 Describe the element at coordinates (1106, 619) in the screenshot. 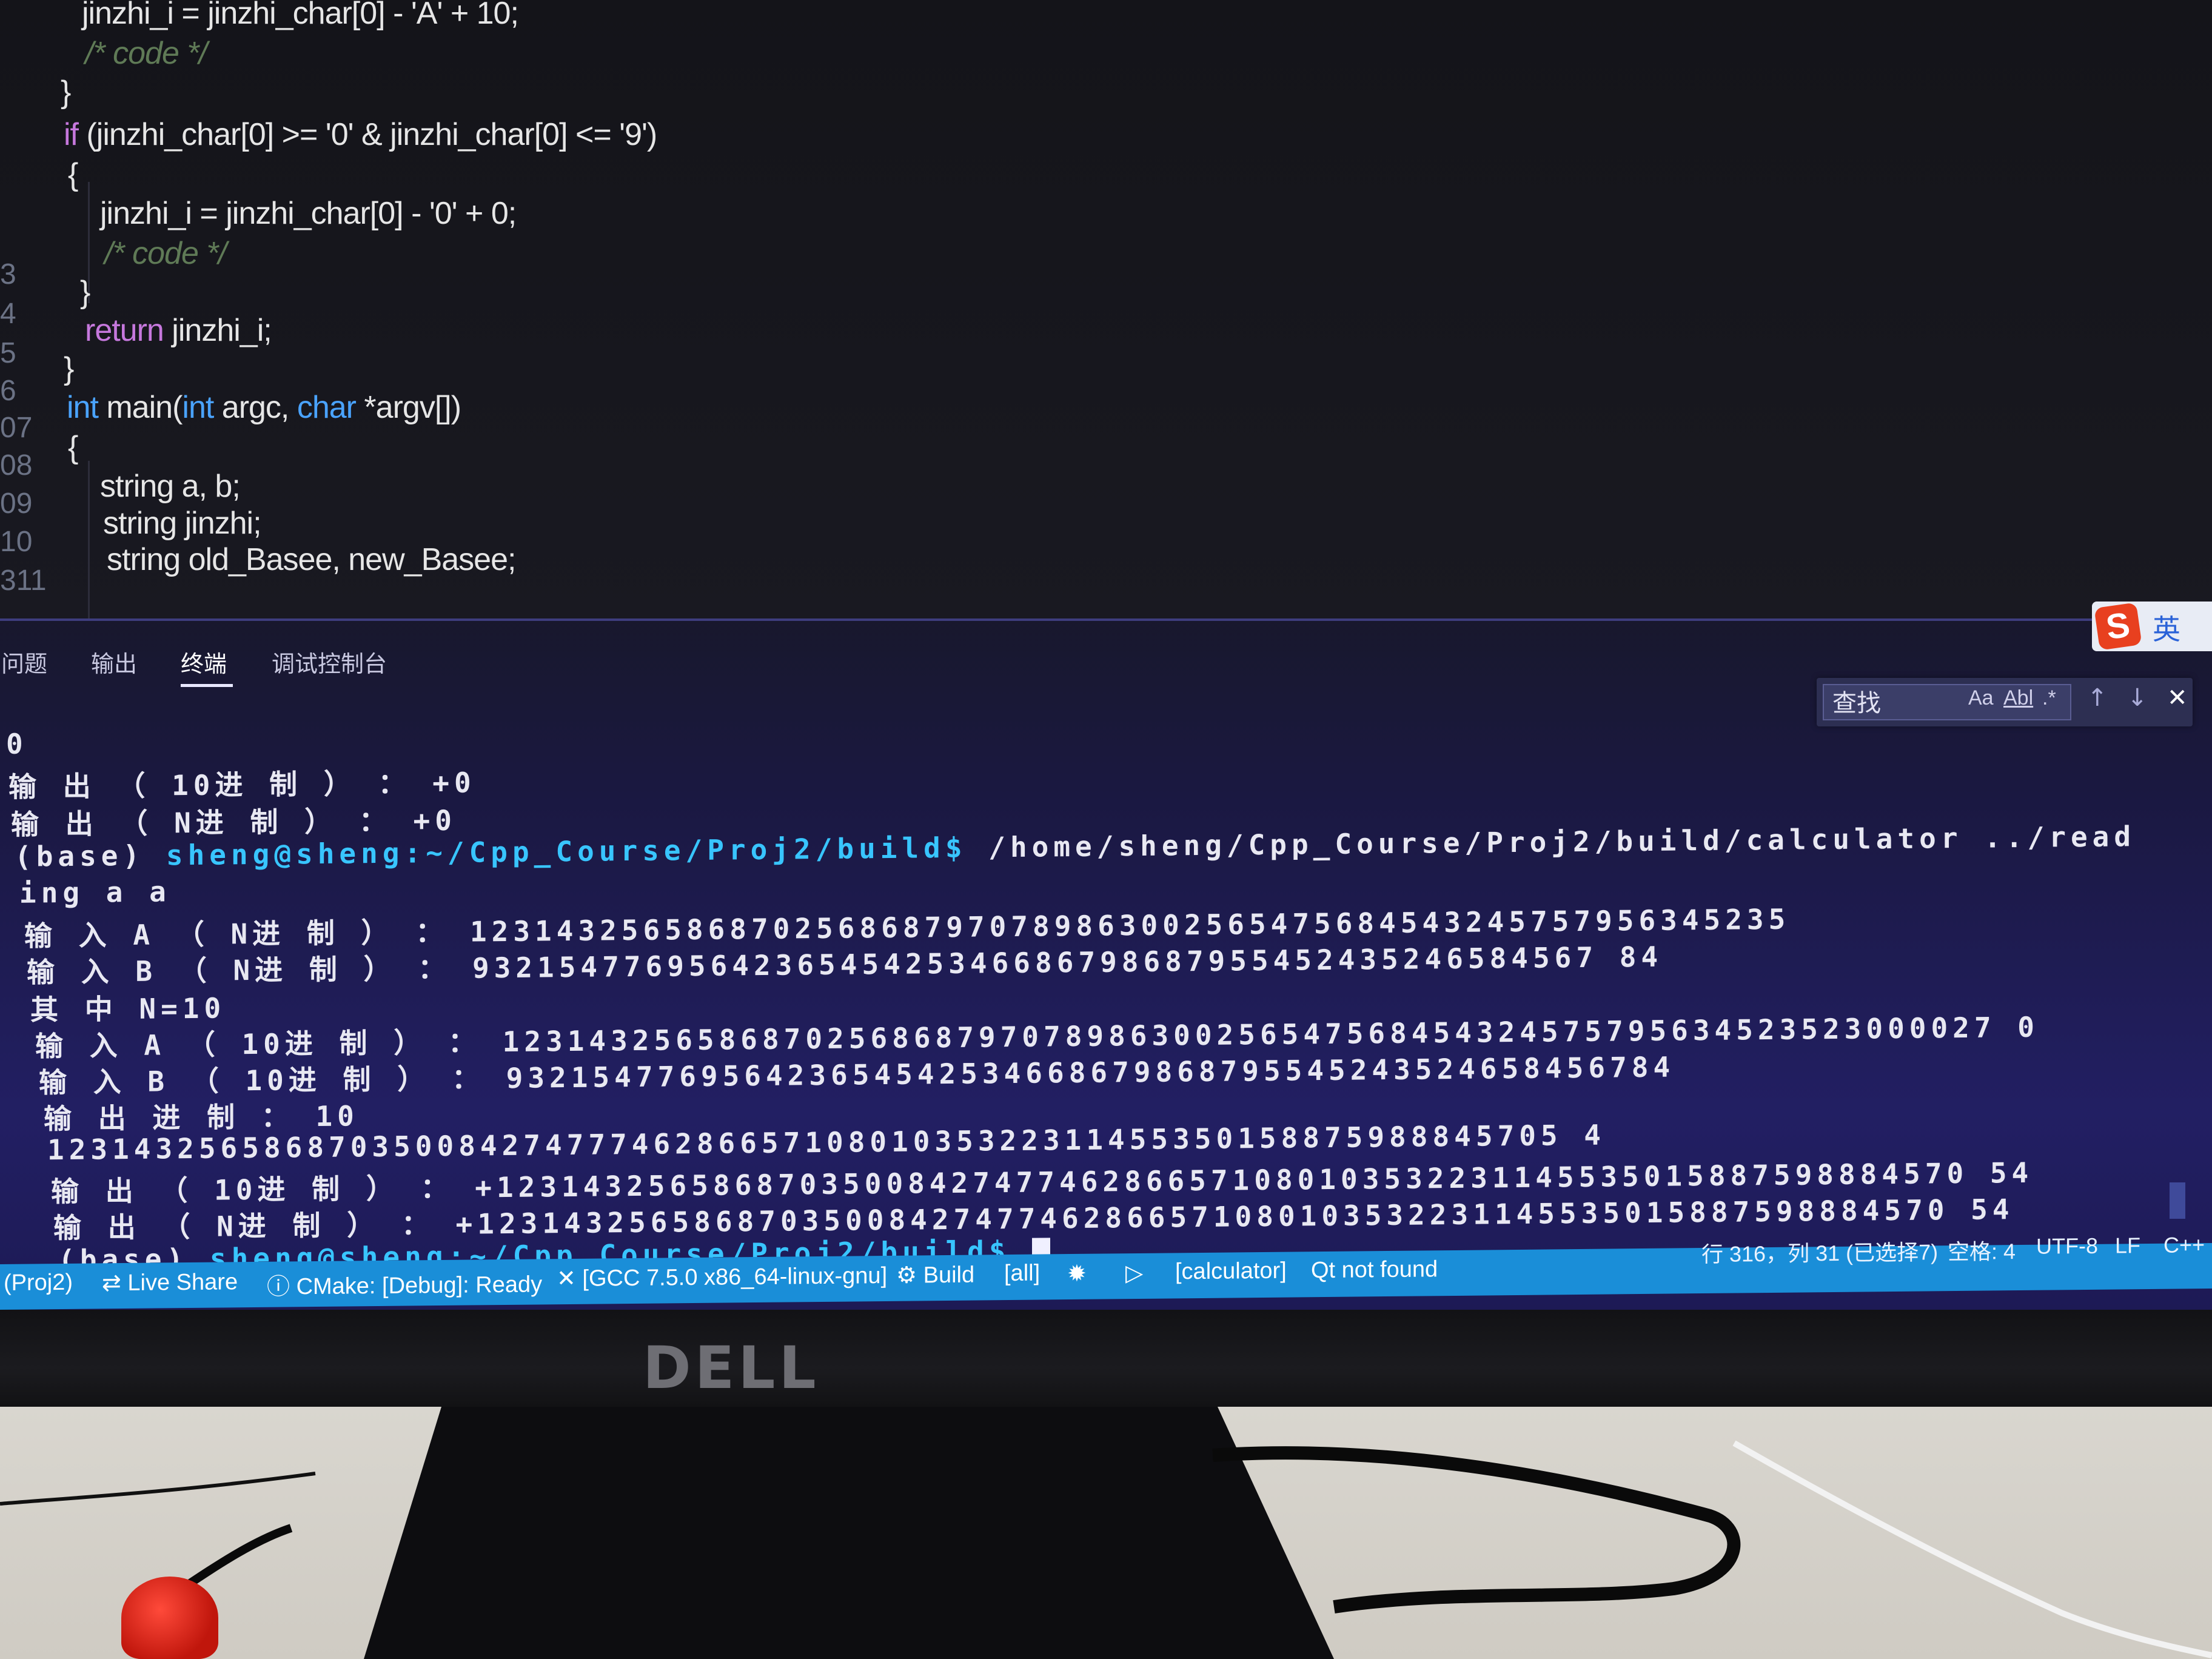

I see `panel-sash` at that location.